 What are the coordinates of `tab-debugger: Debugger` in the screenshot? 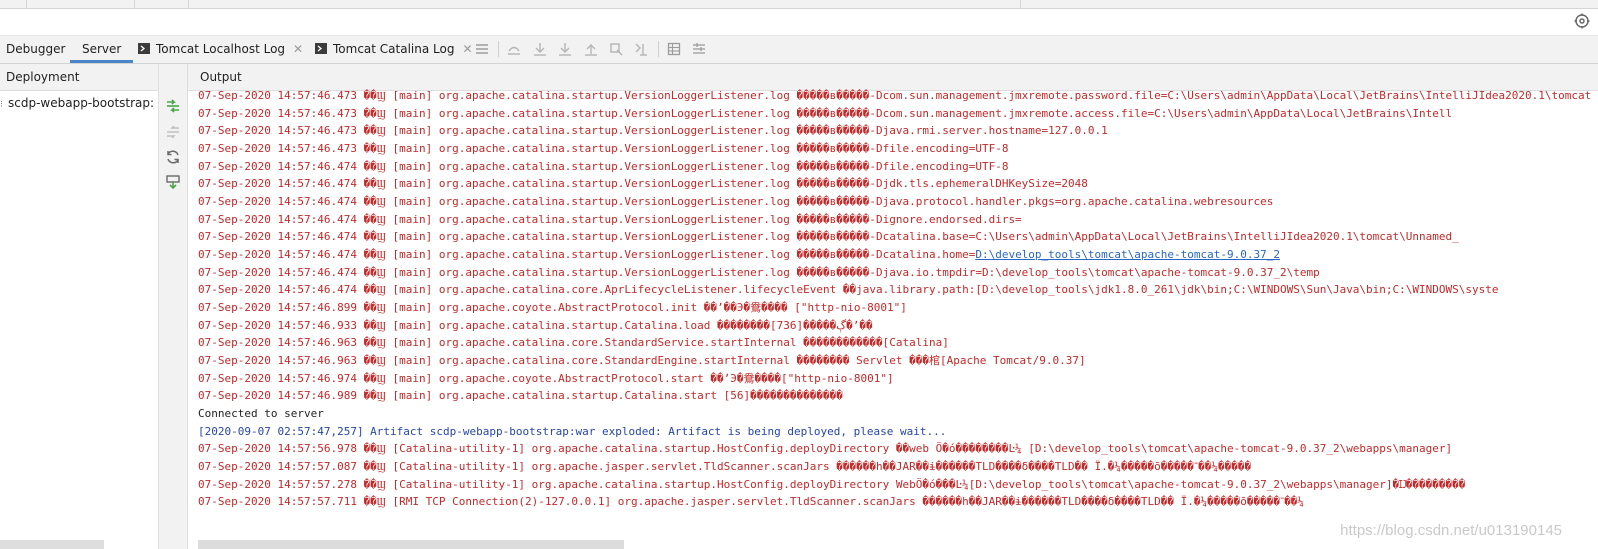 It's located at (35, 49).